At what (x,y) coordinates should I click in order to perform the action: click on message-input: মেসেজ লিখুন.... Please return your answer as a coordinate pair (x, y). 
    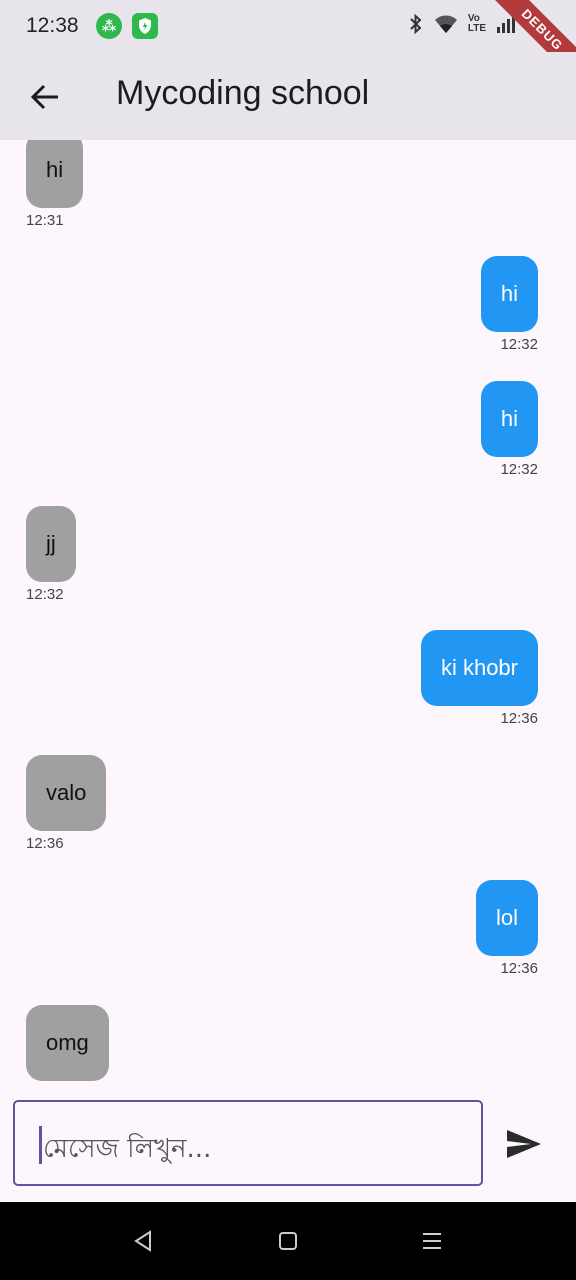
    Looking at the image, I should click on (248, 1143).